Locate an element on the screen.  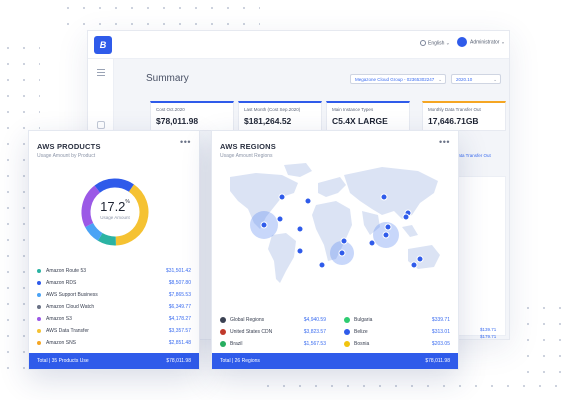
kpi-card: Main Instance Types C5.4X LARGE is located at coordinates (368, 116).